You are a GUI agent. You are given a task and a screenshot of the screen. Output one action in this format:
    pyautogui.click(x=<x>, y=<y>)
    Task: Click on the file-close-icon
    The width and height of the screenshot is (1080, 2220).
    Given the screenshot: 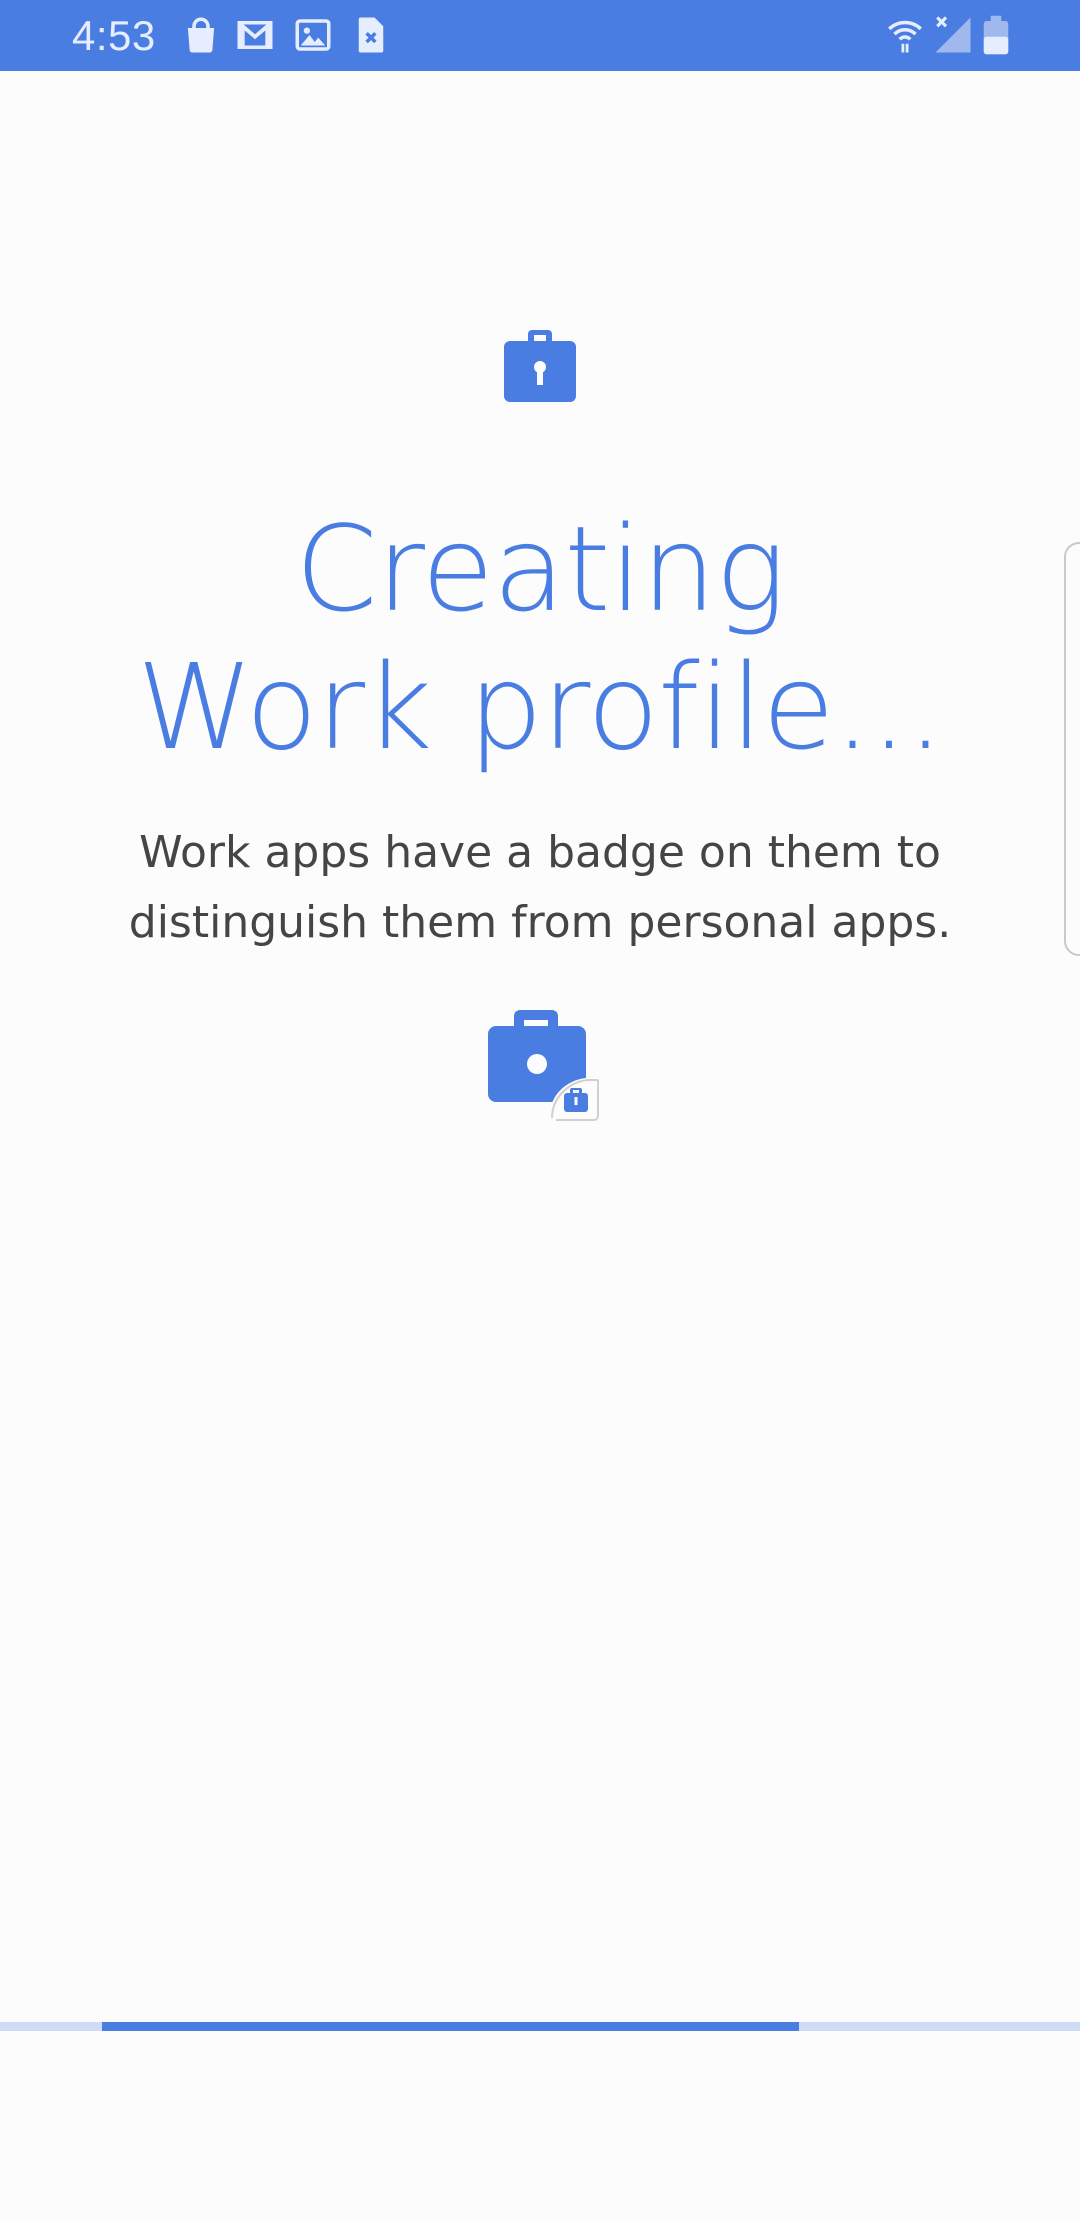 What is the action you would take?
    pyautogui.click(x=371, y=35)
    